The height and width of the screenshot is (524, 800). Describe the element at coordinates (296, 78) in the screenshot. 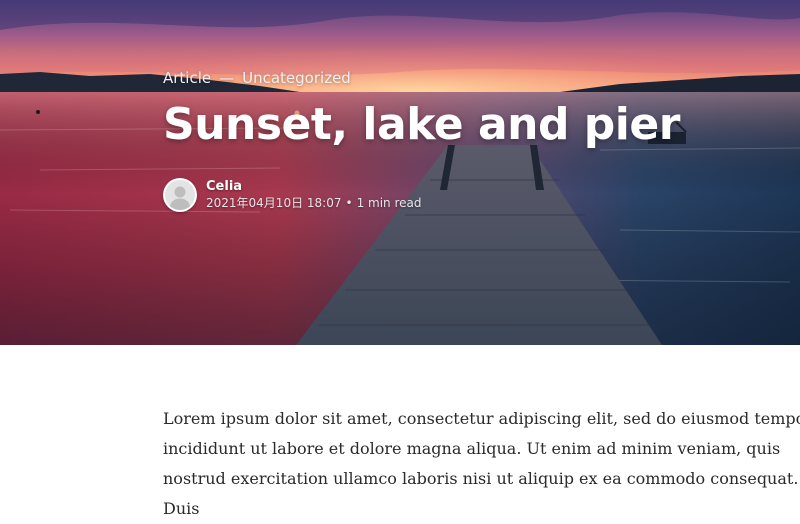

I see `category-link: Uncategorized` at that location.